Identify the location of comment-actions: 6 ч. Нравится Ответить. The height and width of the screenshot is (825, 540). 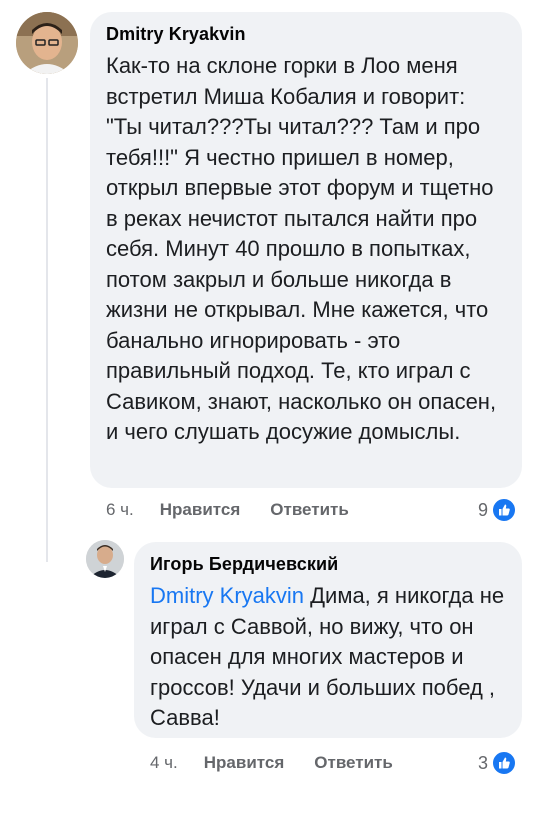
(227, 510).